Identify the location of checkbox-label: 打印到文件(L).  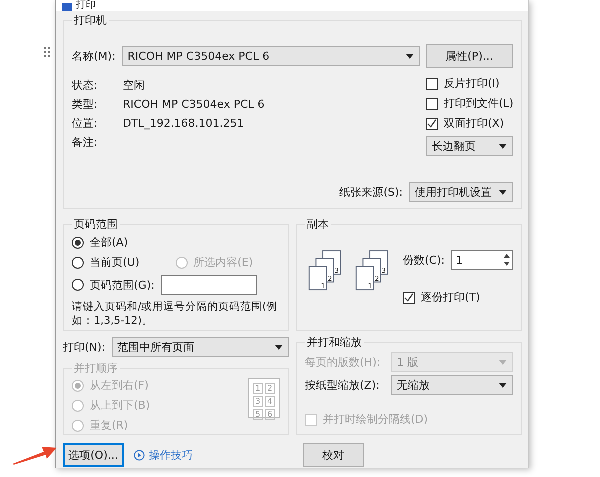
(479, 103).